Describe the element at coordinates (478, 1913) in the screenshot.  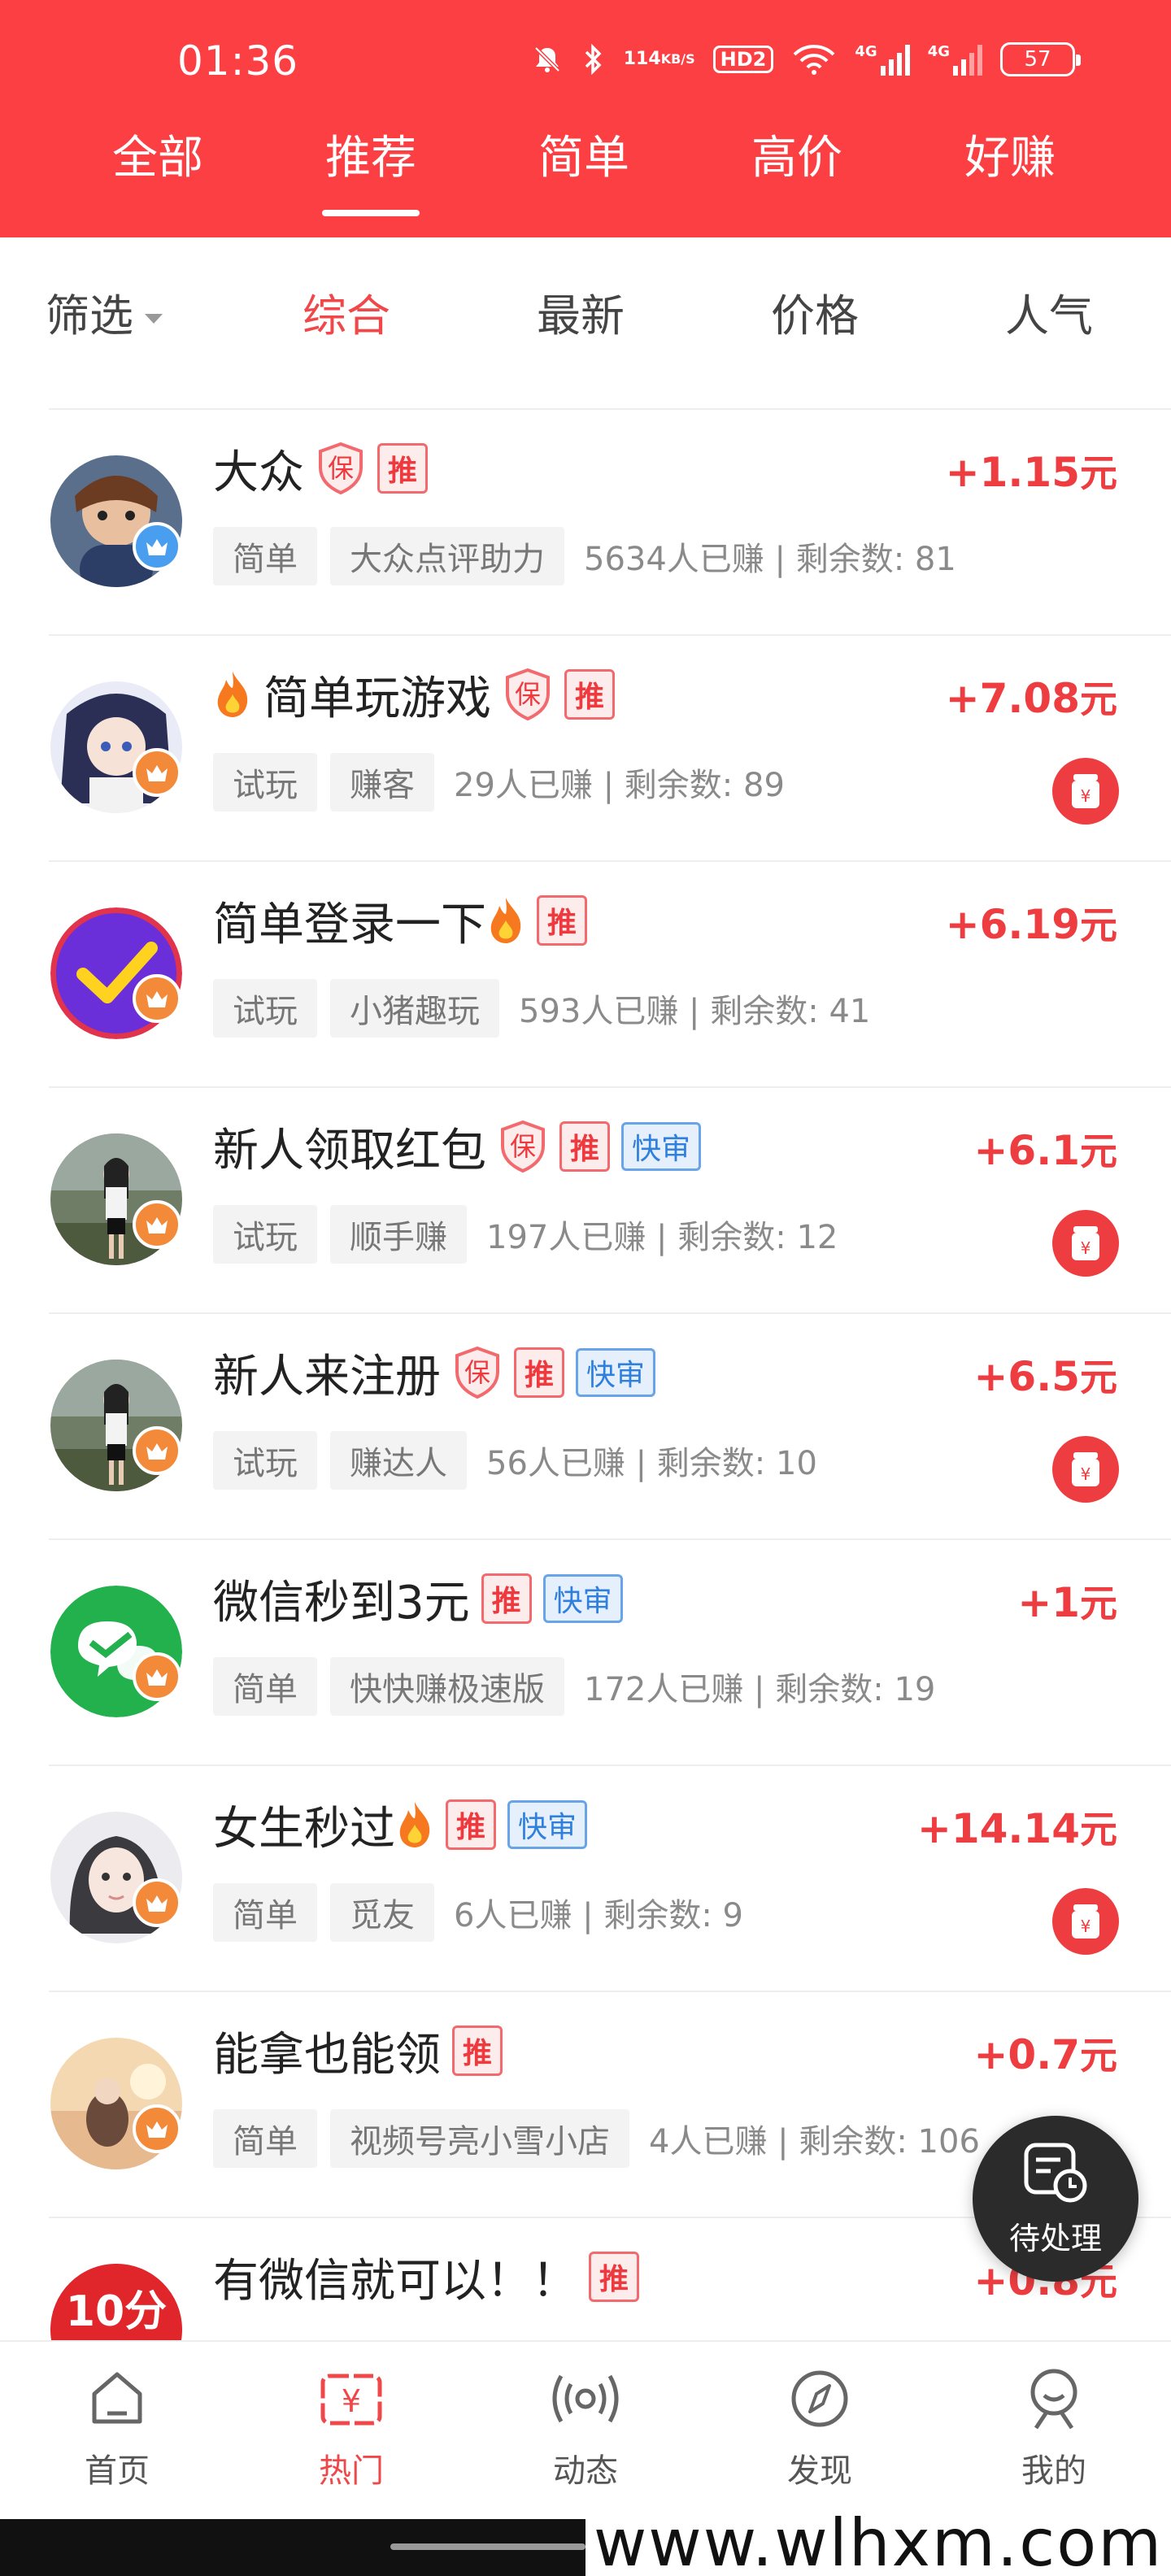
I see `task-meta: 简单 觅友 6人已赚 | 剩余数: 9` at that location.